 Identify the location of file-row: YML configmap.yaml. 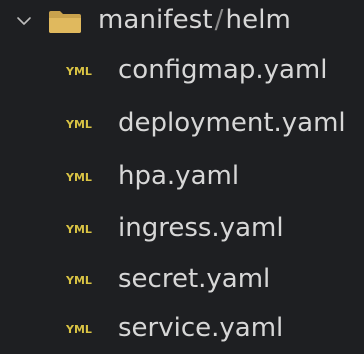
(182, 72).